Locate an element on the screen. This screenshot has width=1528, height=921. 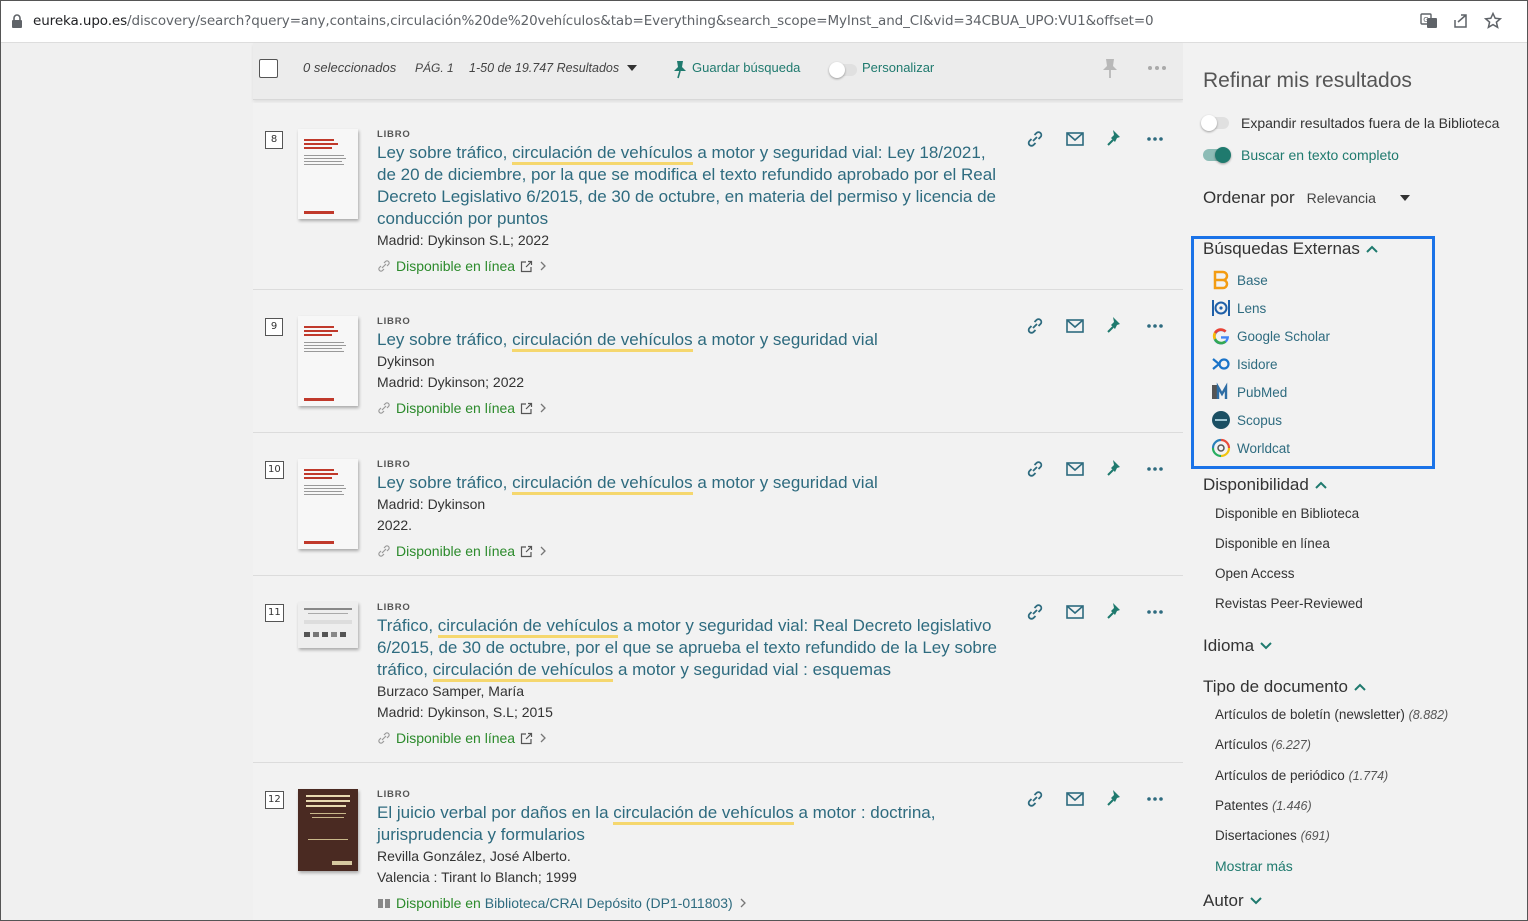
author-header: Autor is located at coordinates (1232, 901).